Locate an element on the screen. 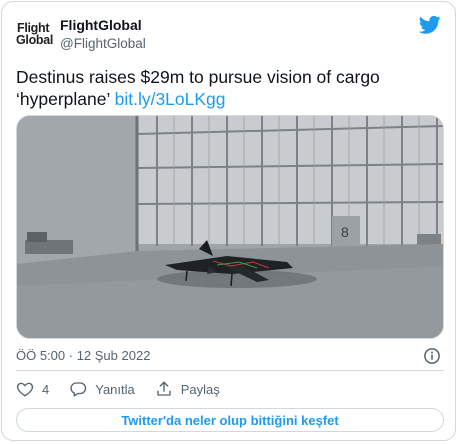  like-button: 4 is located at coordinates (32, 389).